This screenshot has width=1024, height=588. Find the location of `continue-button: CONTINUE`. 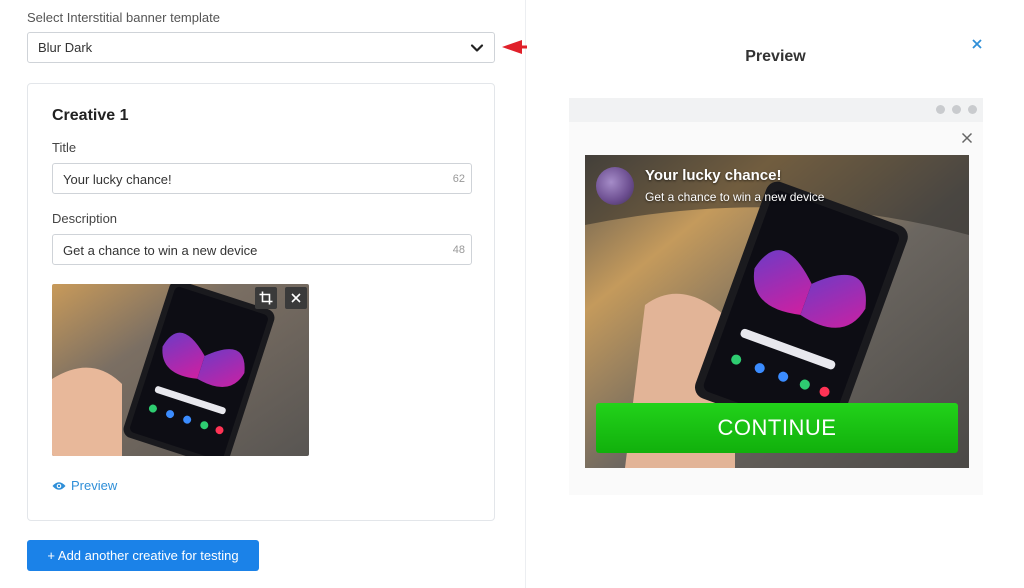

continue-button: CONTINUE is located at coordinates (777, 428).